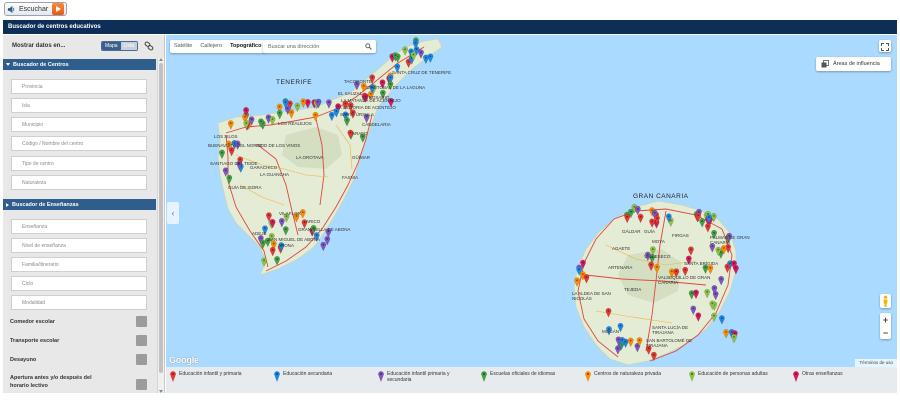  I want to click on tipo-centro-field: Tipo de centro, so click(79, 163).